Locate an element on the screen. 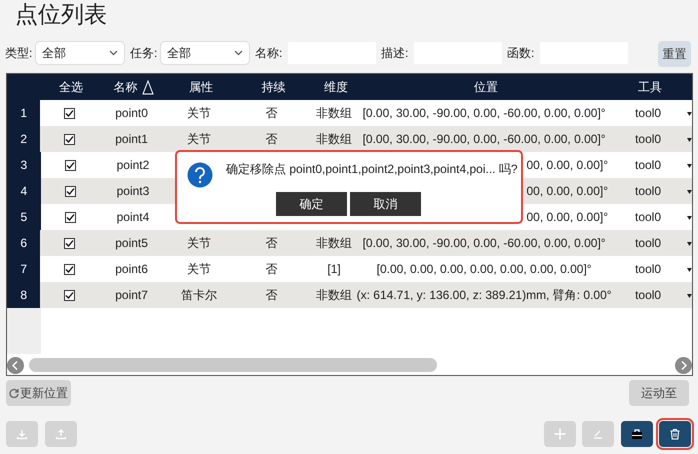 Image resolution: width=698 pixels, height=454 pixels. column-header: 工具 is located at coordinates (650, 87).